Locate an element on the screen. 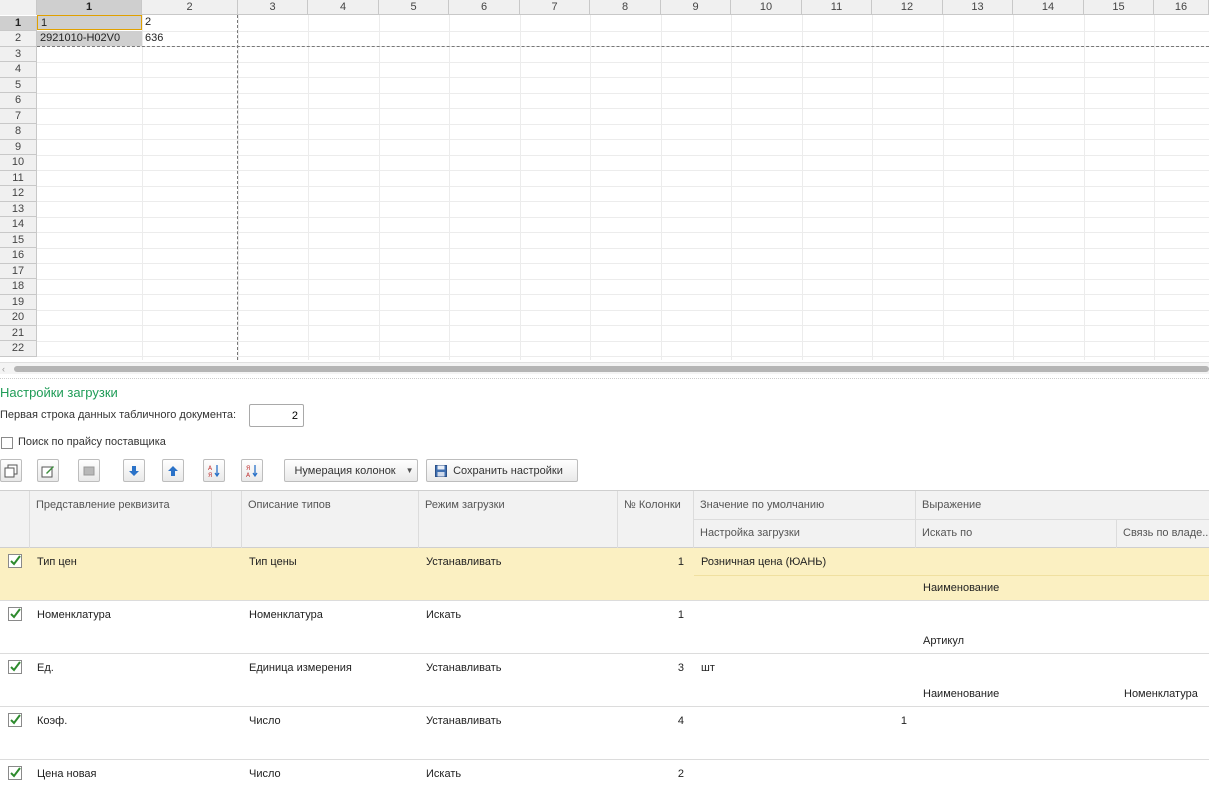 This screenshot has width=1209, height=811. column-header: 4 is located at coordinates (343, 7).